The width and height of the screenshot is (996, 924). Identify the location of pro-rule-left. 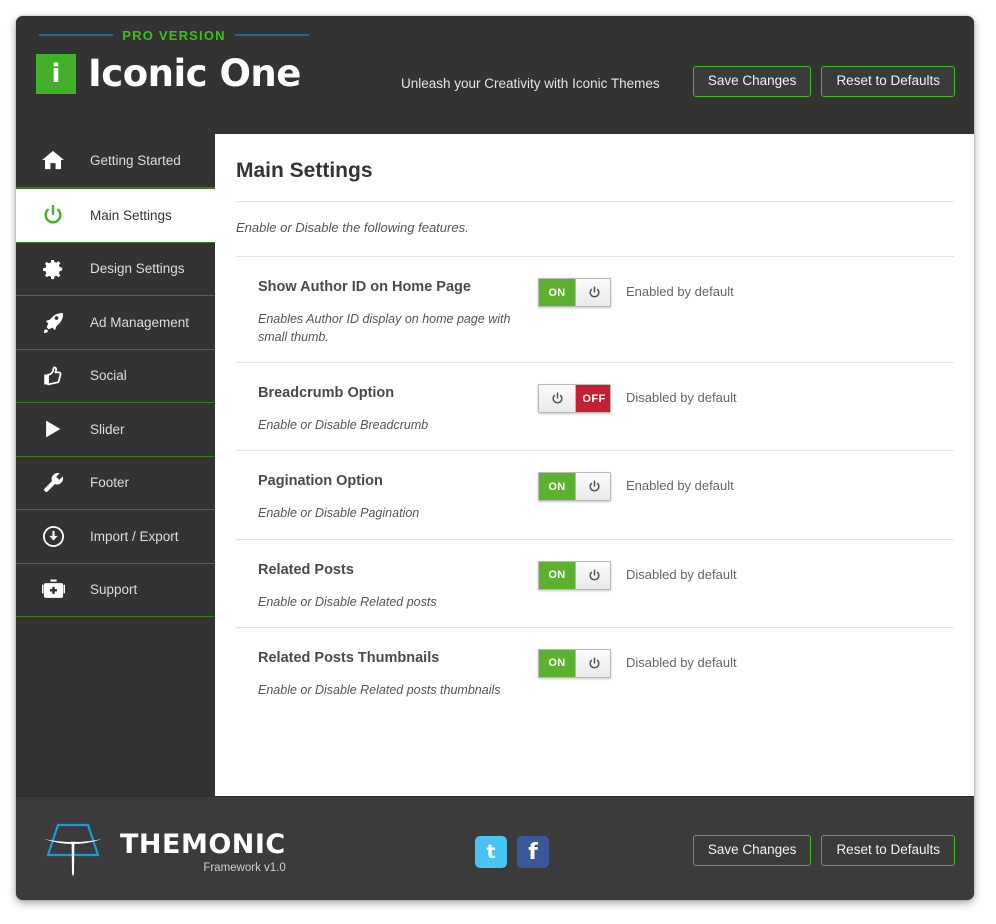
(76, 35).